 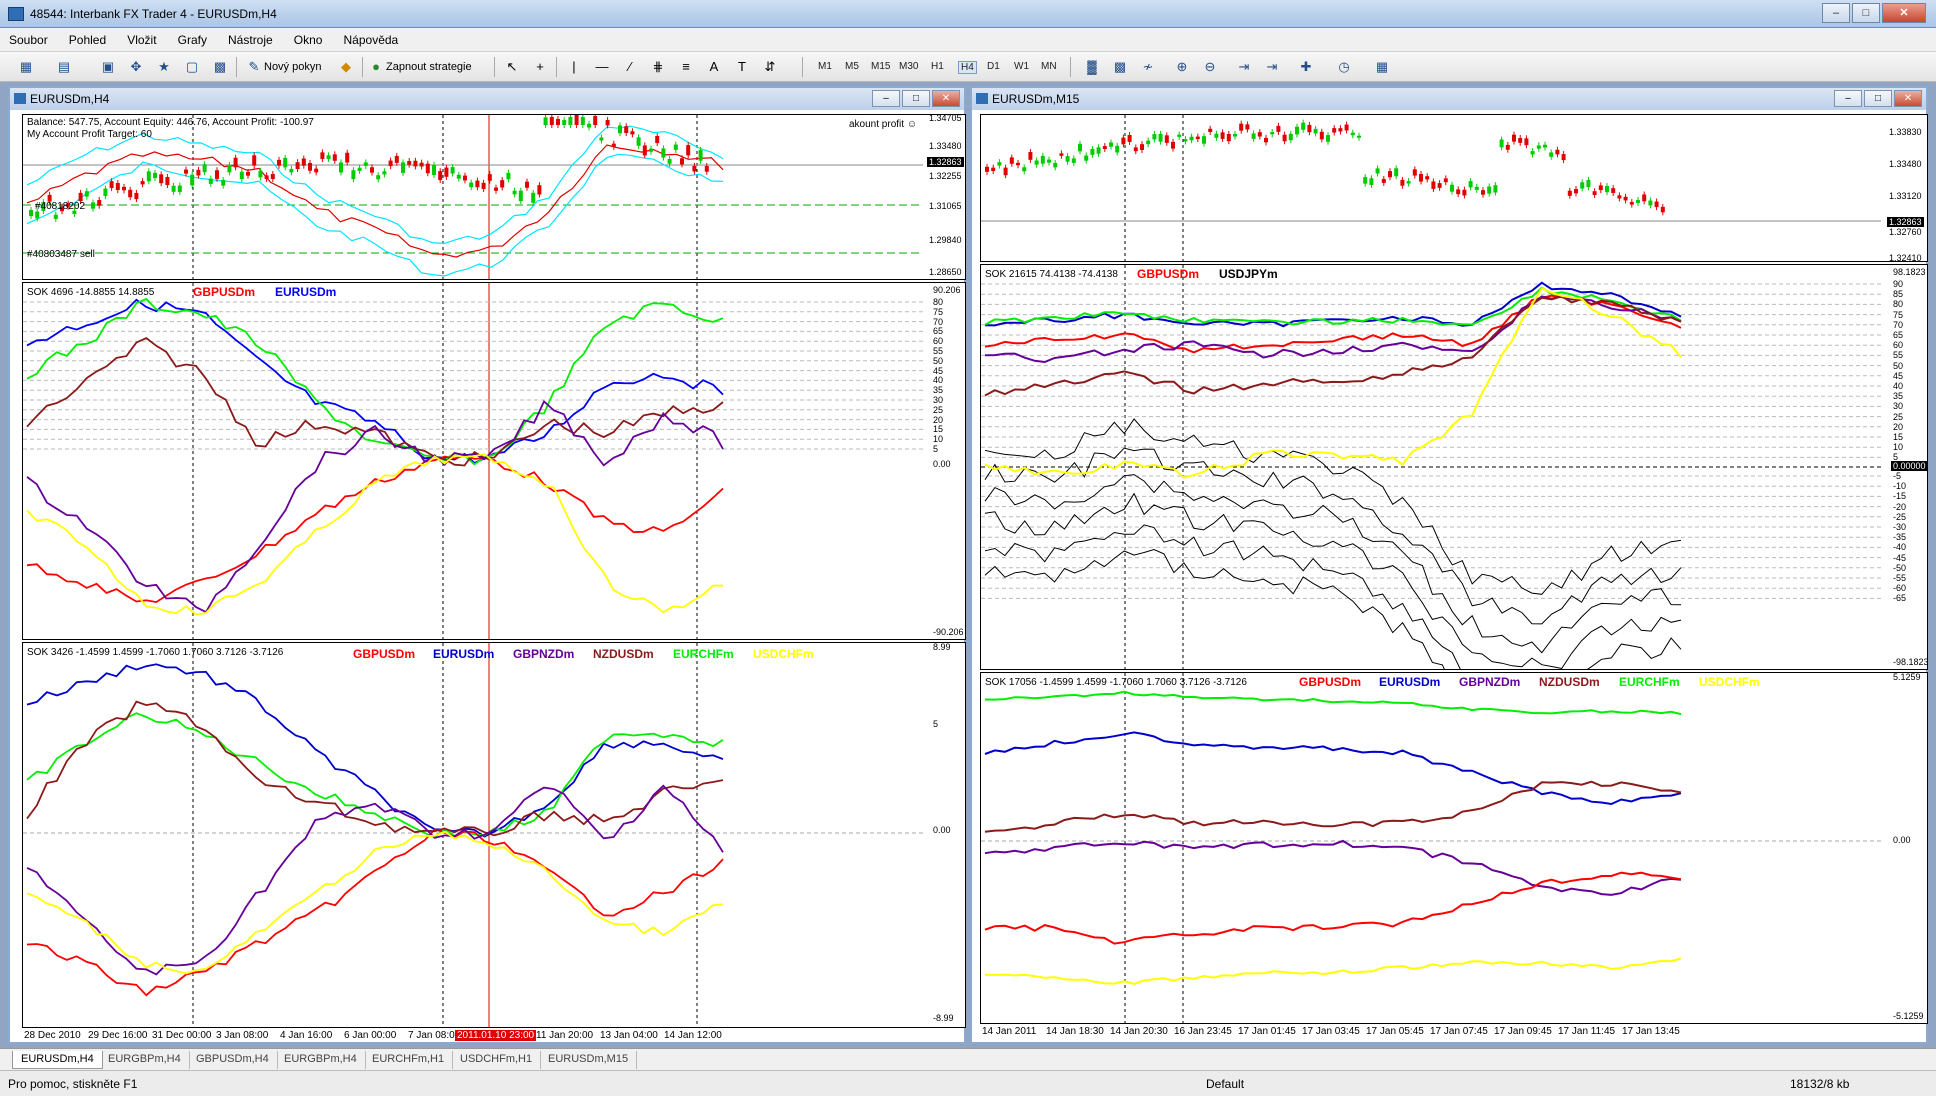 What do you see at coordinates (192, 37) in the screenshot?
I see `menu-charts: Grafy` at bounding box center [192, 37].